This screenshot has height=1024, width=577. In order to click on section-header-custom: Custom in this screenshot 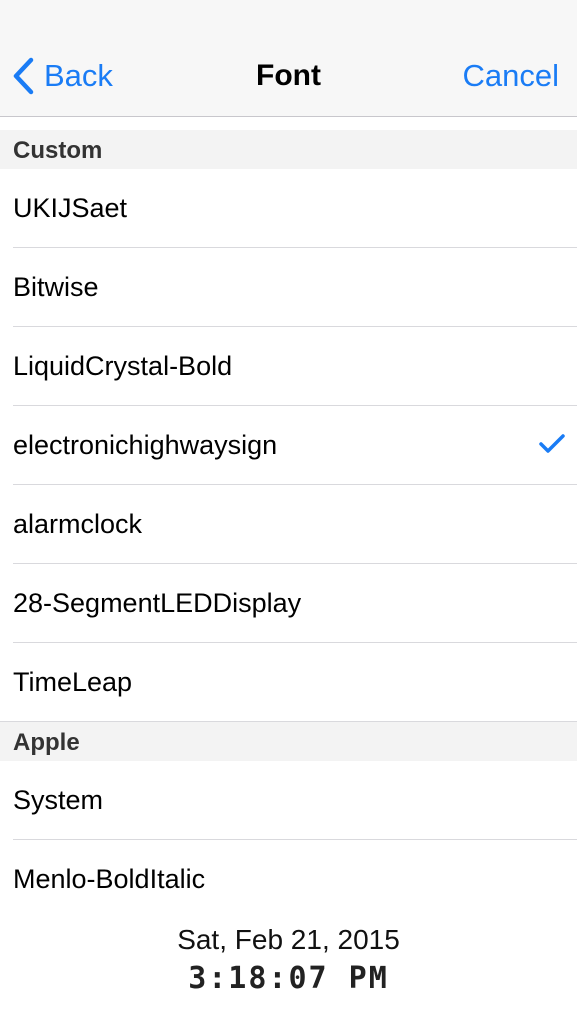, I will do `click(288, 149)`.